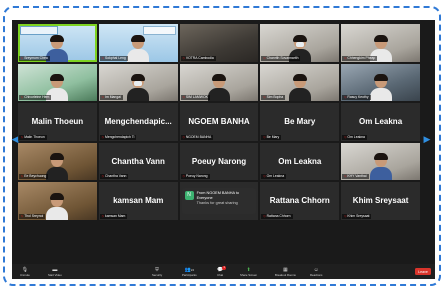 This screenshot has height=289, width=445. What do you see at coordinates (219, 43) in the screenshot?
I see `video-tile: ⦸VOTRA Cambodia` at bounding box center [219, 43].